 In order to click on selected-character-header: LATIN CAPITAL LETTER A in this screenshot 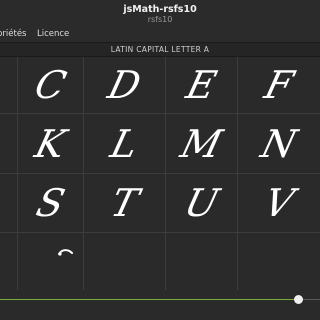, I will do `click(160, 49)`.